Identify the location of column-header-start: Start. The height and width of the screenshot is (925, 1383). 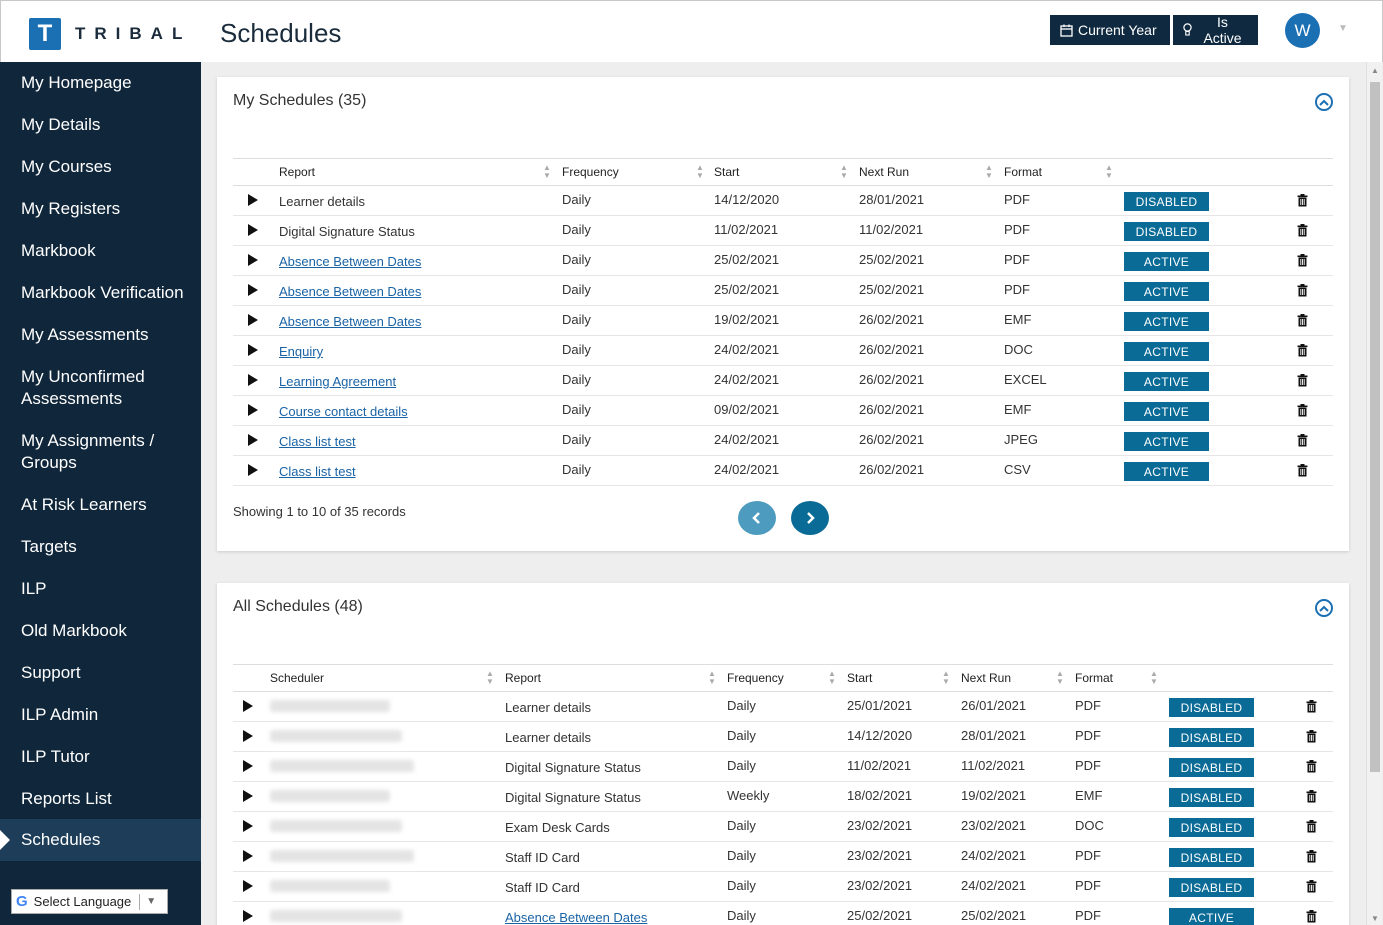
(859, 678).